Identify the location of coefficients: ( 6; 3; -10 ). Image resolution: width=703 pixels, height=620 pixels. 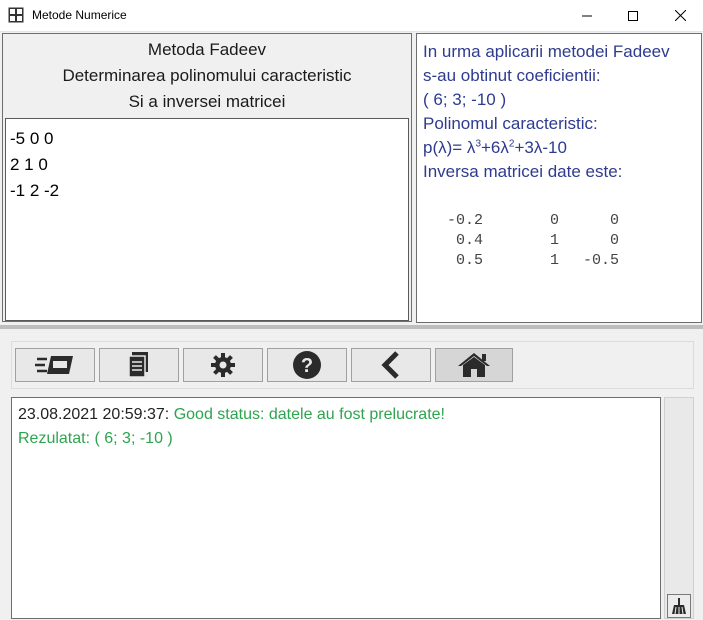
(465, 99).